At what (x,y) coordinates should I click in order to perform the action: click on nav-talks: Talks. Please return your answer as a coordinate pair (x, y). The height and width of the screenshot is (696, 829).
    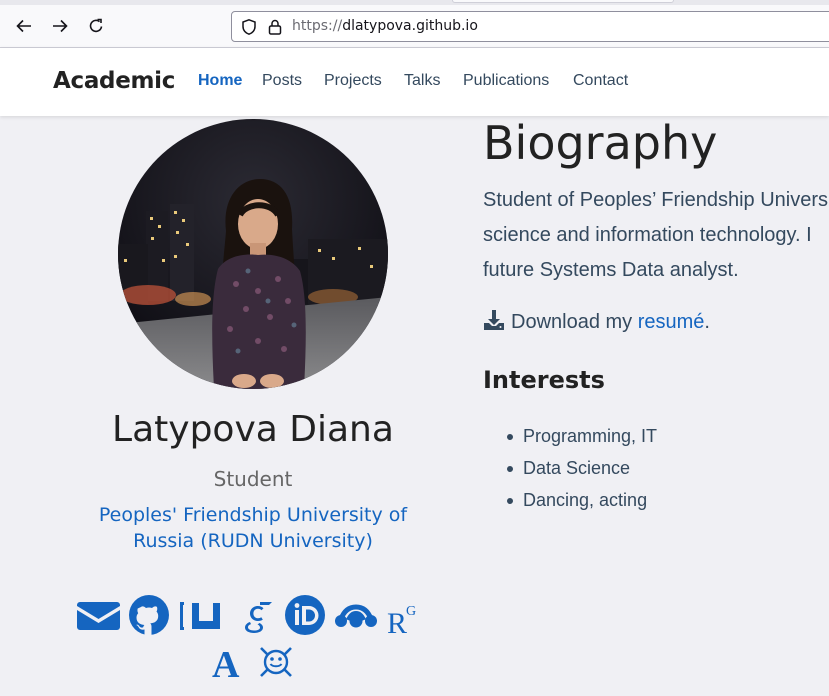
    Looking at the image, I should click on (422, 81).